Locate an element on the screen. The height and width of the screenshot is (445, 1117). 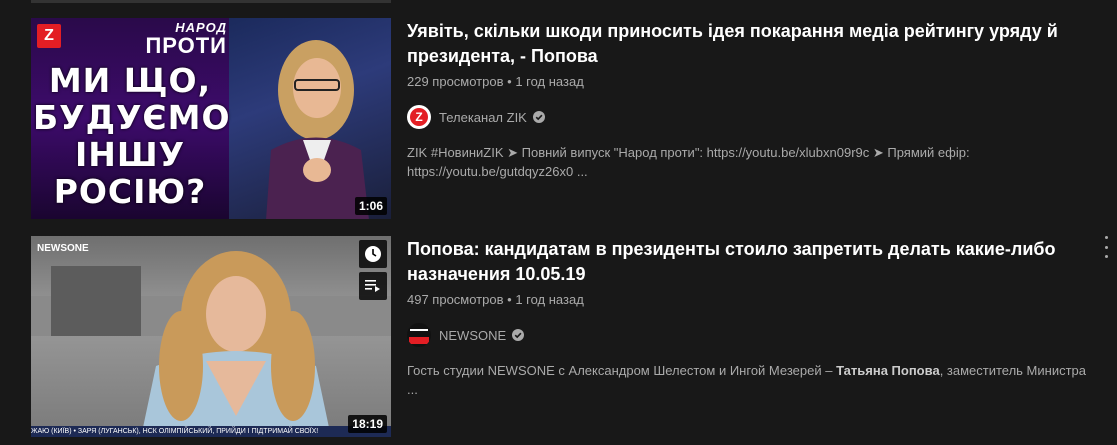
add-to-queue-button is located at coordinates (373, 286).